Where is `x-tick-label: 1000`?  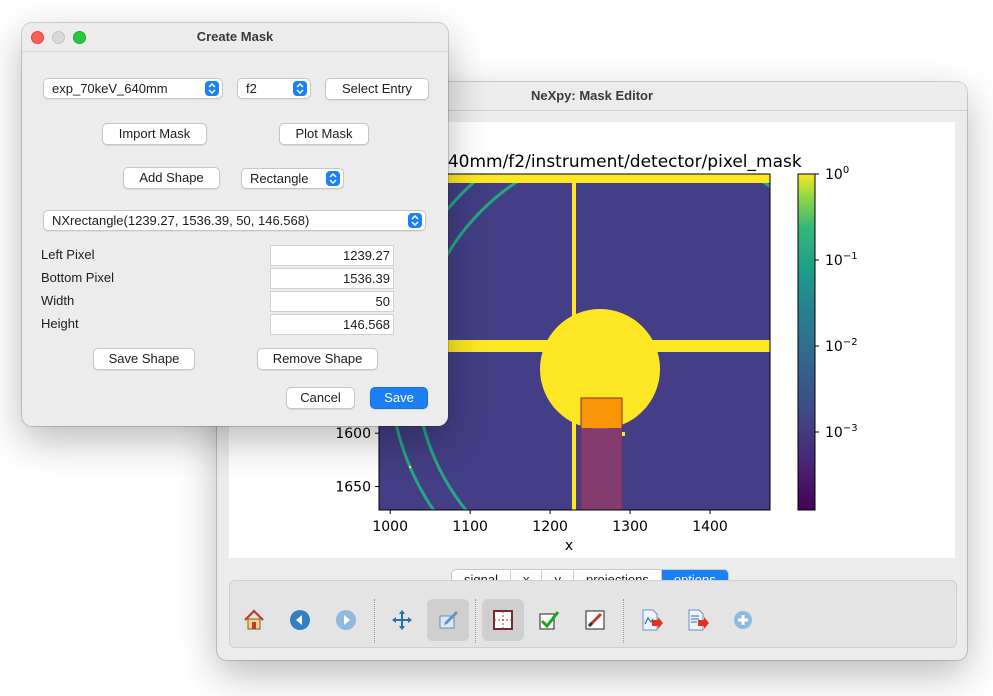 x-tick-label: 1000 is located at coordinates (390, 527).